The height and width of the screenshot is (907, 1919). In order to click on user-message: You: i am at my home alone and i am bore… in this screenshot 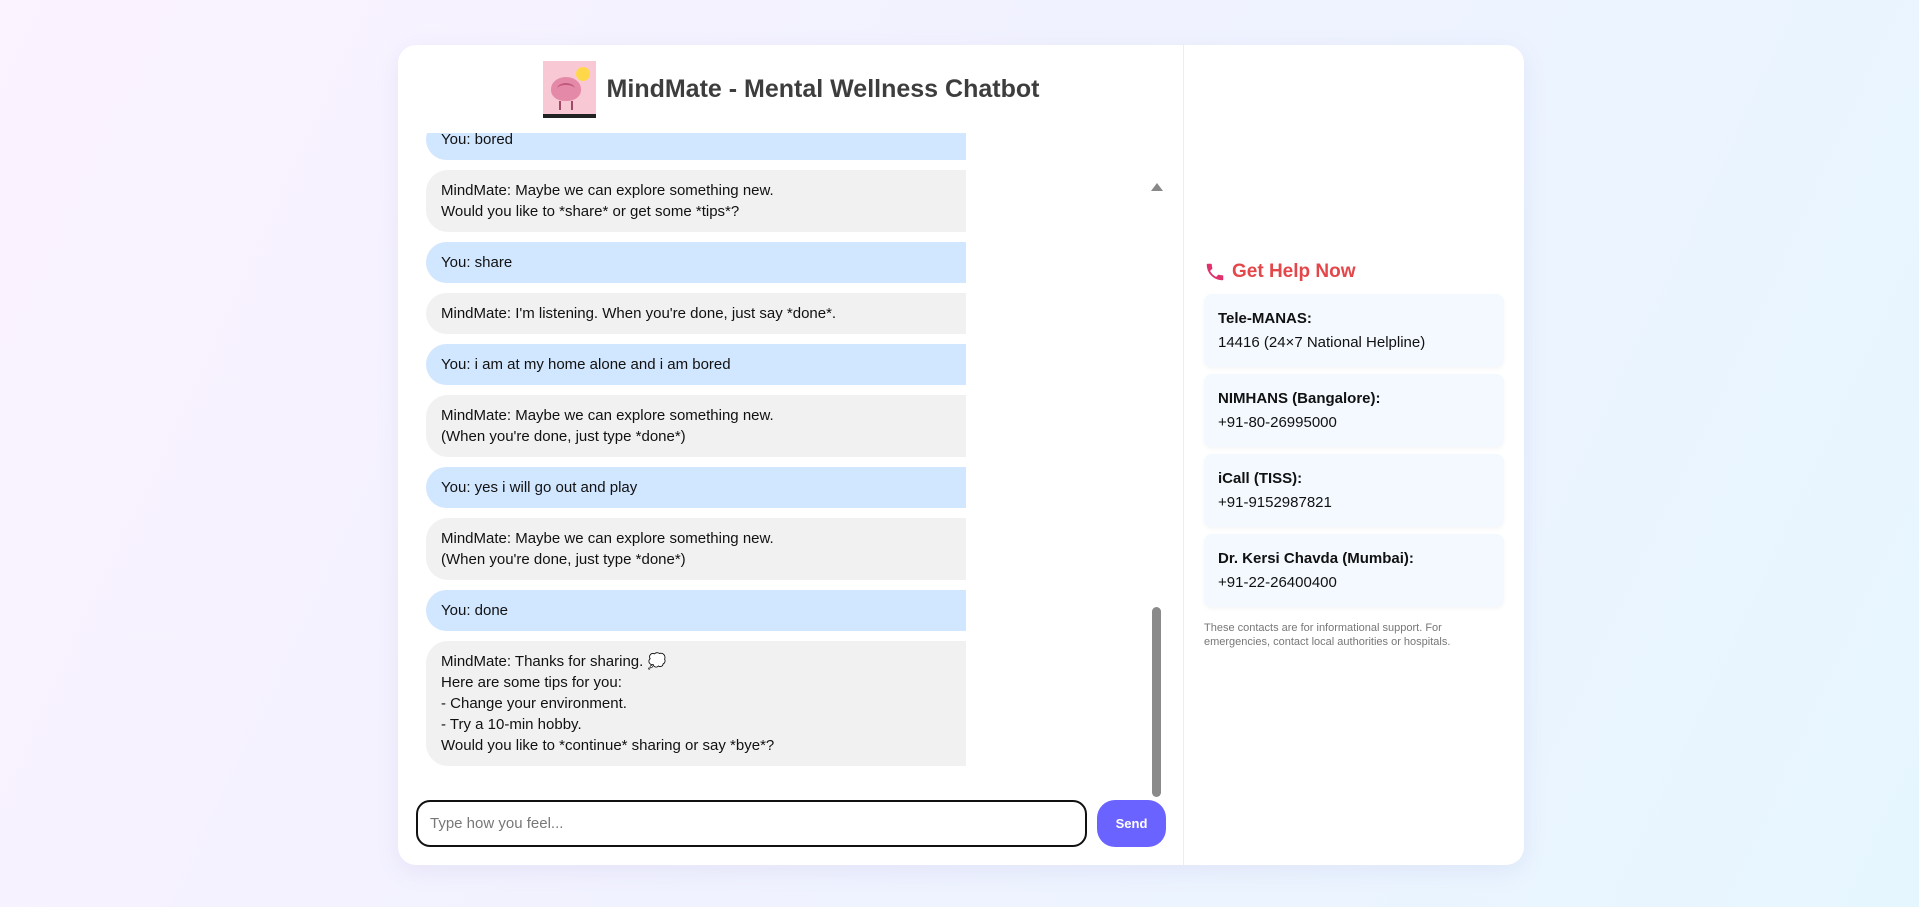, I will do `click(696, 364)`.